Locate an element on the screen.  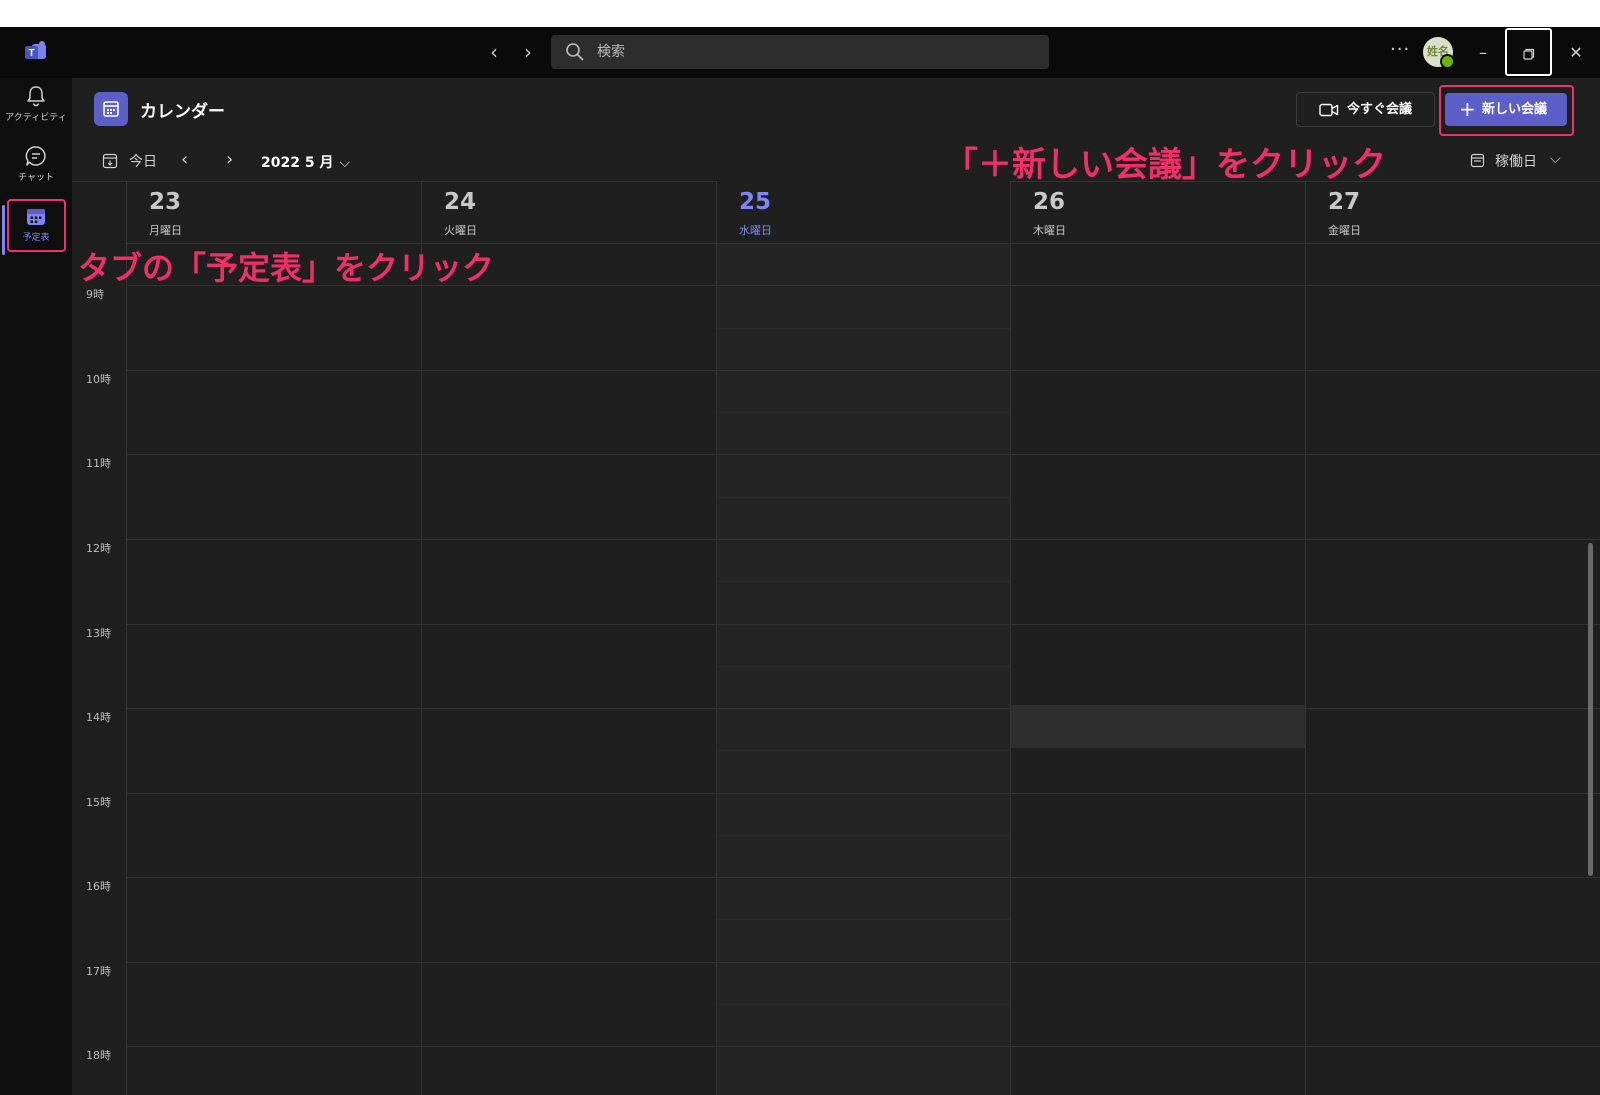
avatar: 姓名 is located at coordinates (1439, 53).